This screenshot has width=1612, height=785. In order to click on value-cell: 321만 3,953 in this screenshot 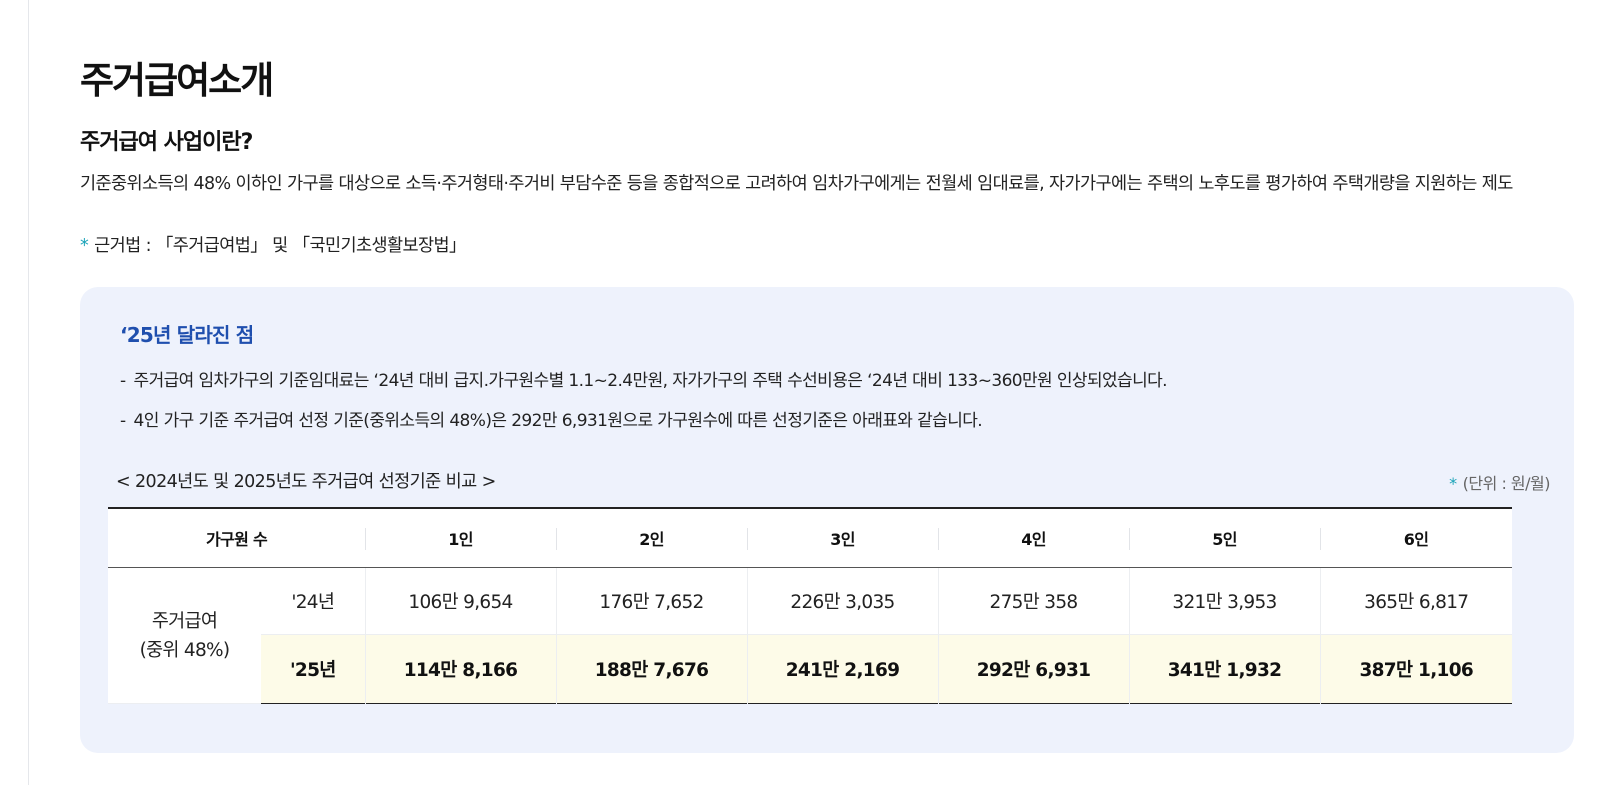, I will do `click(1224, 601)`.